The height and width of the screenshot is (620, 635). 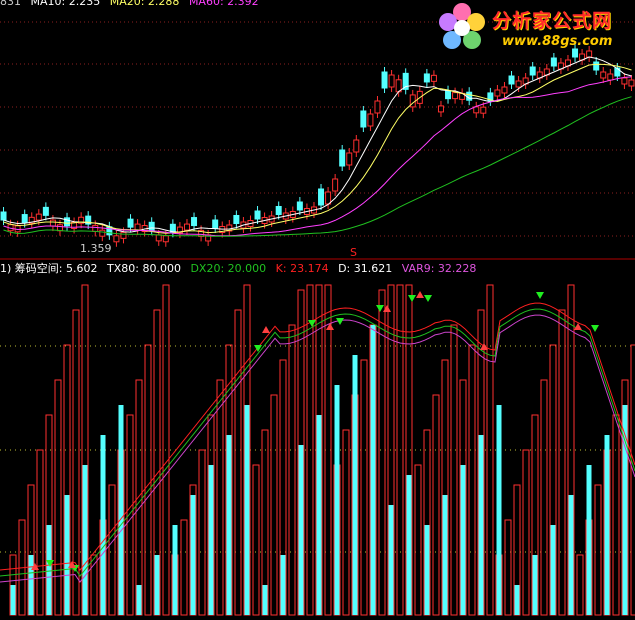 I want to click on logo-title: 分析家公式网, so click(x=552, y=21).